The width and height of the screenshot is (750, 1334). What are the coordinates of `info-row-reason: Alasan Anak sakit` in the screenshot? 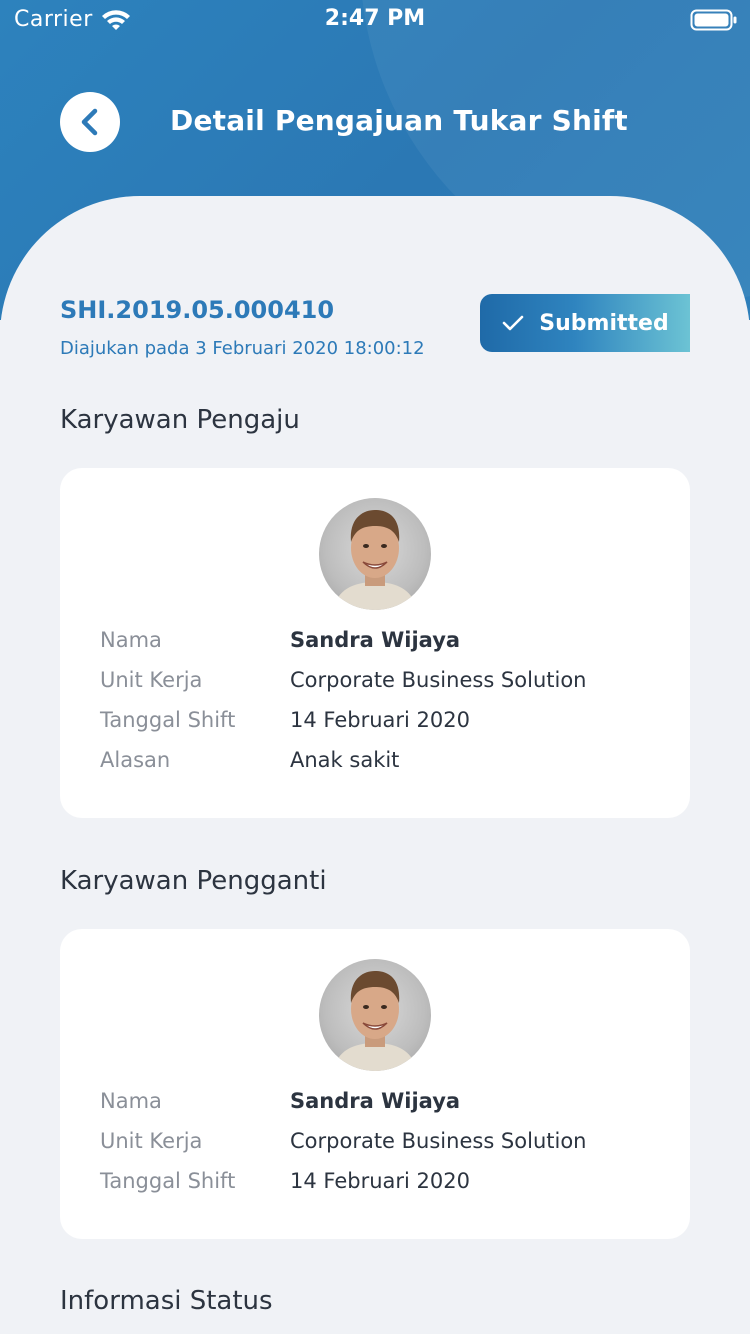 It's located at (380, 763).